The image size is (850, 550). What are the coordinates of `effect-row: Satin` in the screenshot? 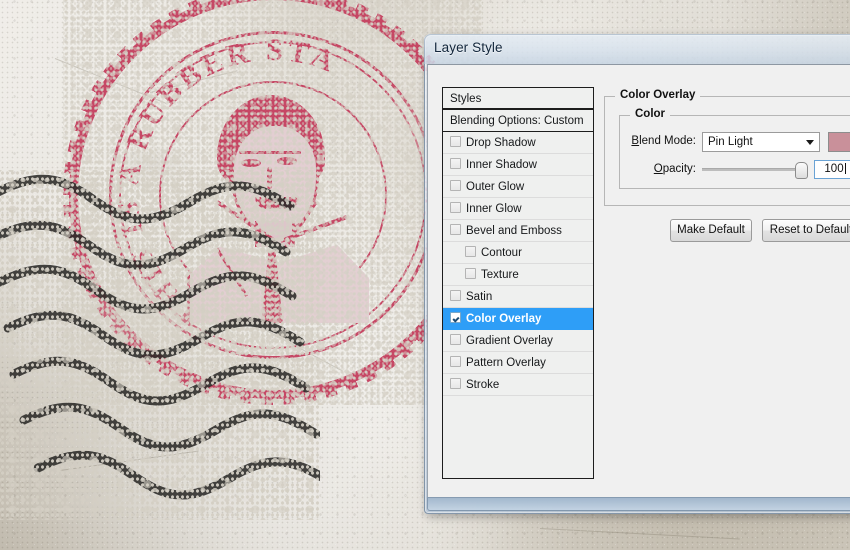 It's located at (518, 297).